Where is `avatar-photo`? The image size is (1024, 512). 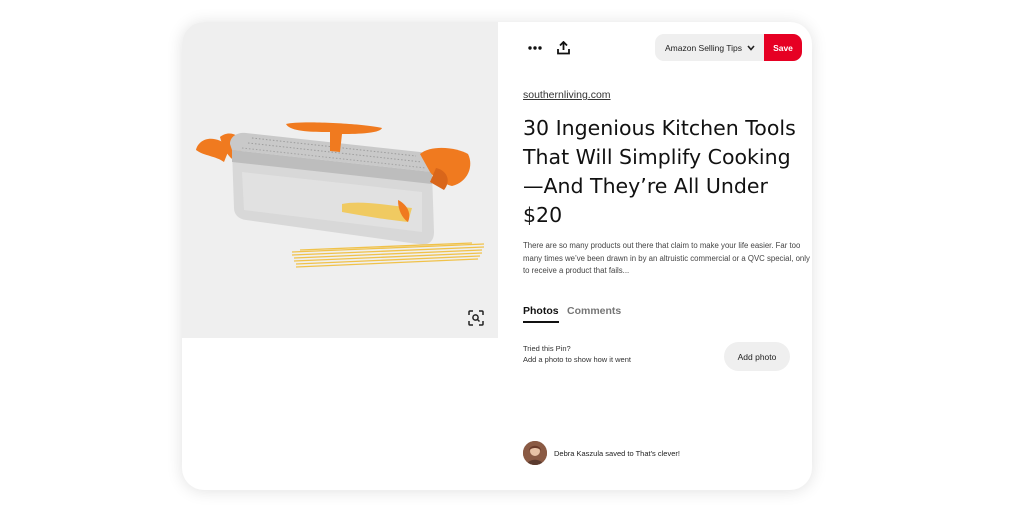 avatar-photo is located at coordinates (535, 453).